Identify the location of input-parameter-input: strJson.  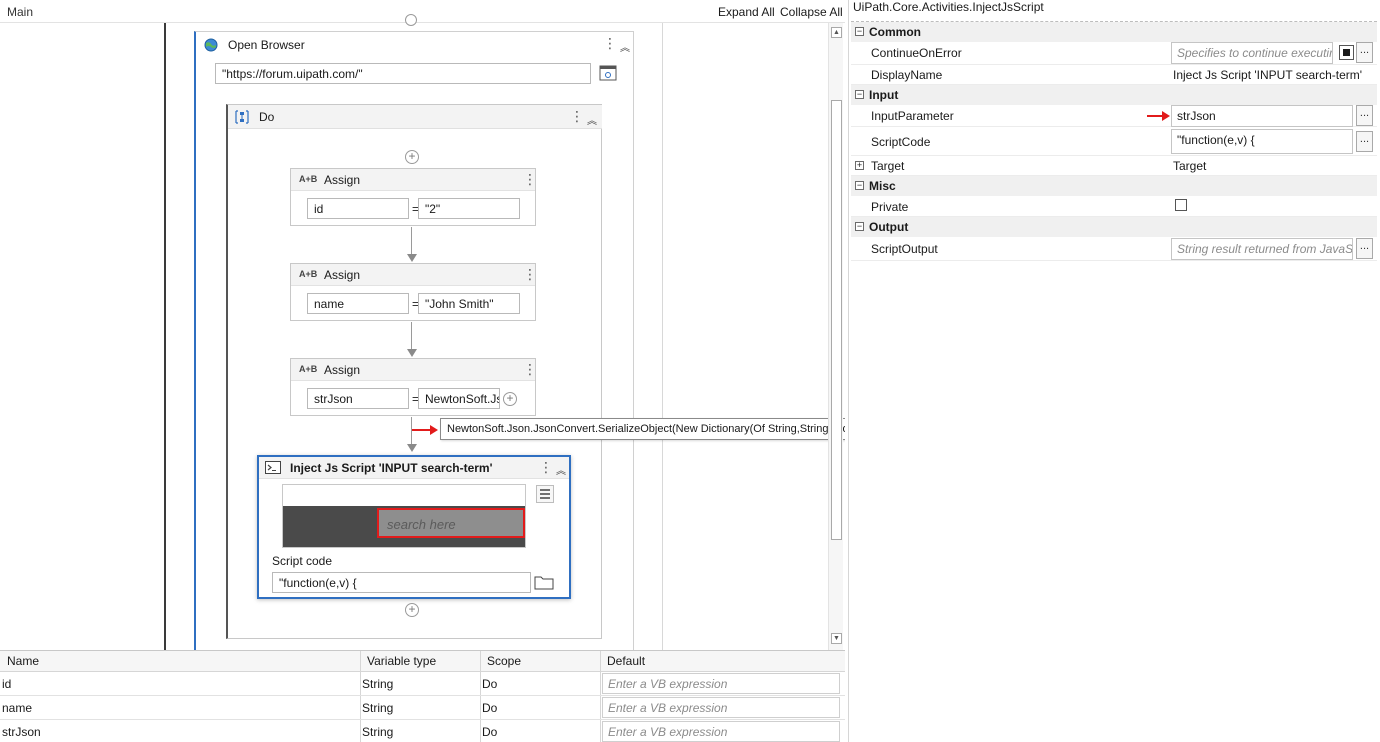
(1262, 116).